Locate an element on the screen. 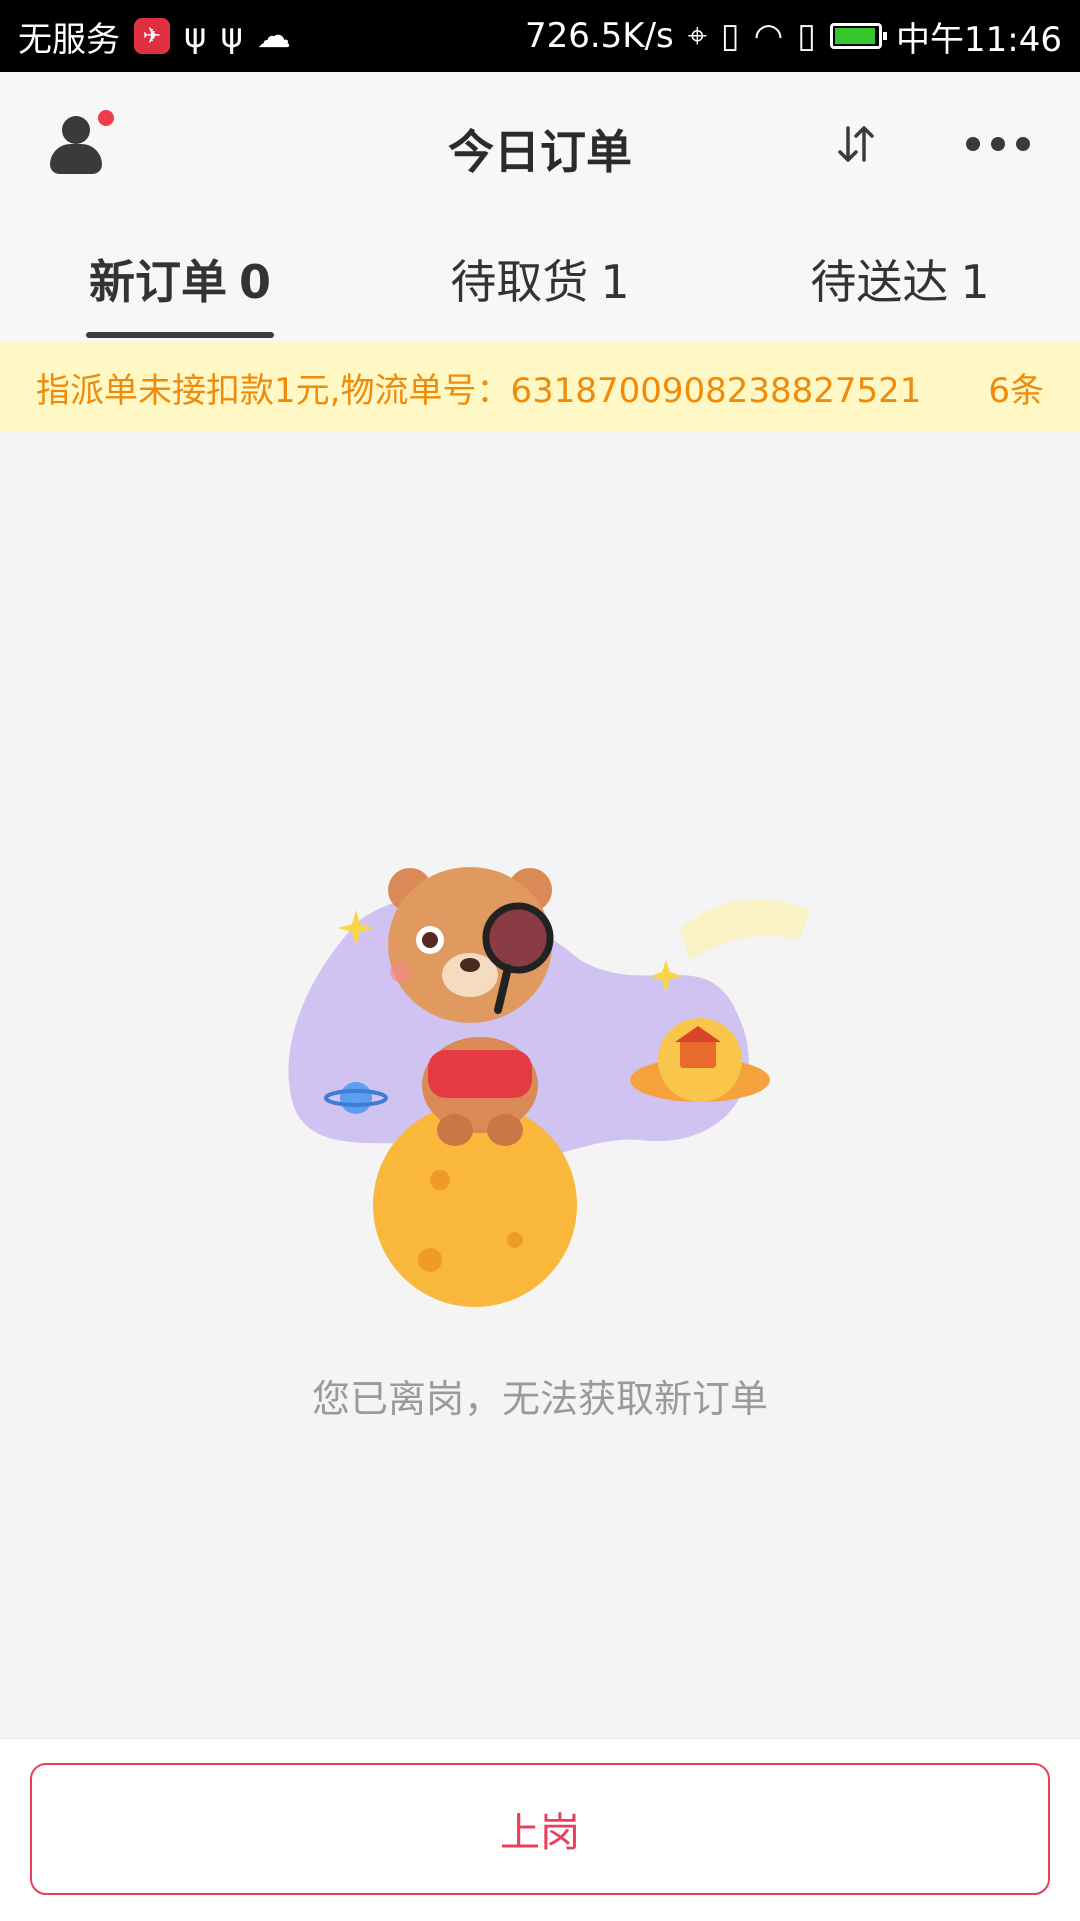 This screenshot has height=1921, width=1080. notice-bar: 指派单未接扣款1元,物流单号：6318700908238827521 6条 is located at coordinates (540, 387).